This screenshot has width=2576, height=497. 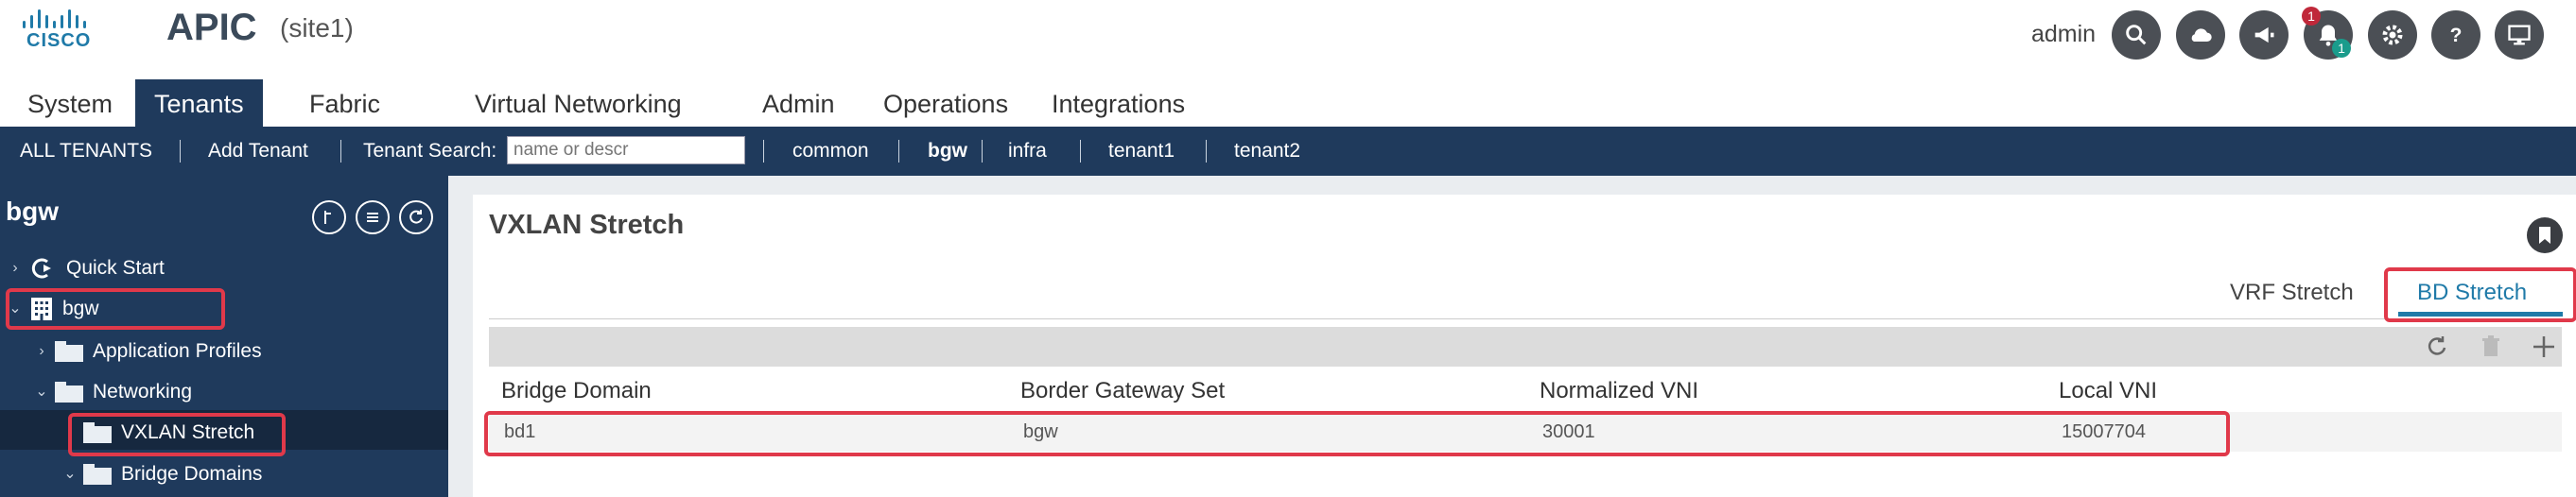 What do you see at coordinates (2292, 293) in the screenshot?
I see `tab-vrf-stretch: VRF Stretch` at bounding box center [2292, 293].